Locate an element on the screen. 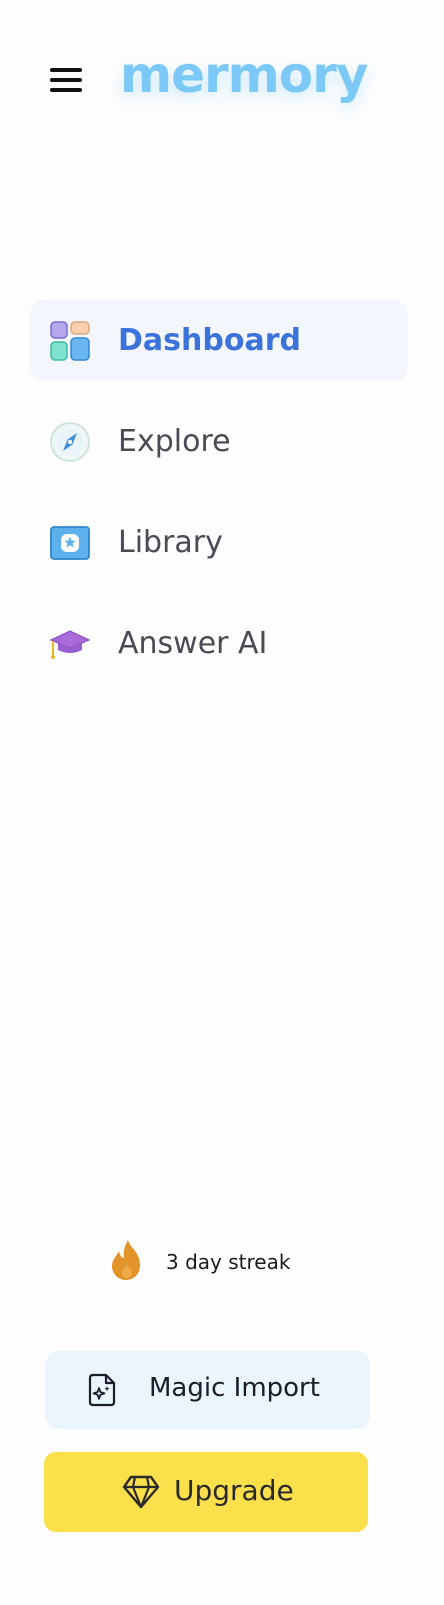  compass-icon is located at coordinates (70, 442).